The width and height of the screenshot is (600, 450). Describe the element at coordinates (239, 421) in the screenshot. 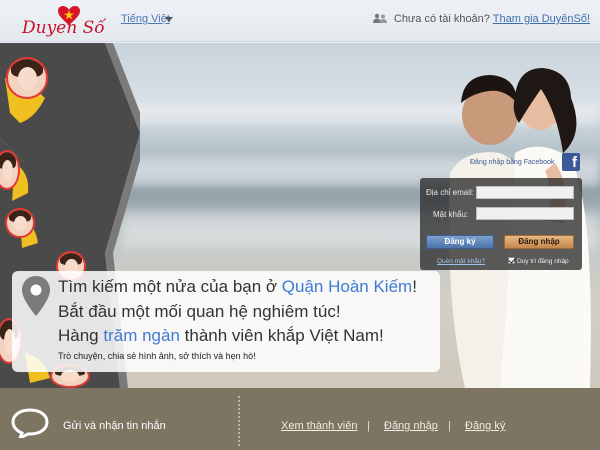

I see `divider` at that location.